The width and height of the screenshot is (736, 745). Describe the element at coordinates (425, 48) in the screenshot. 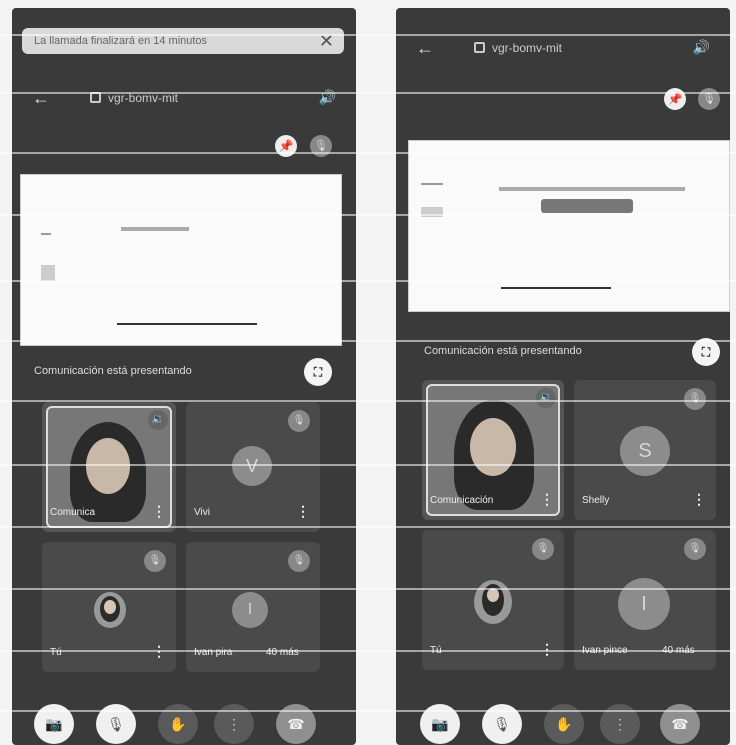

I see `back-icon: ←` at that location.